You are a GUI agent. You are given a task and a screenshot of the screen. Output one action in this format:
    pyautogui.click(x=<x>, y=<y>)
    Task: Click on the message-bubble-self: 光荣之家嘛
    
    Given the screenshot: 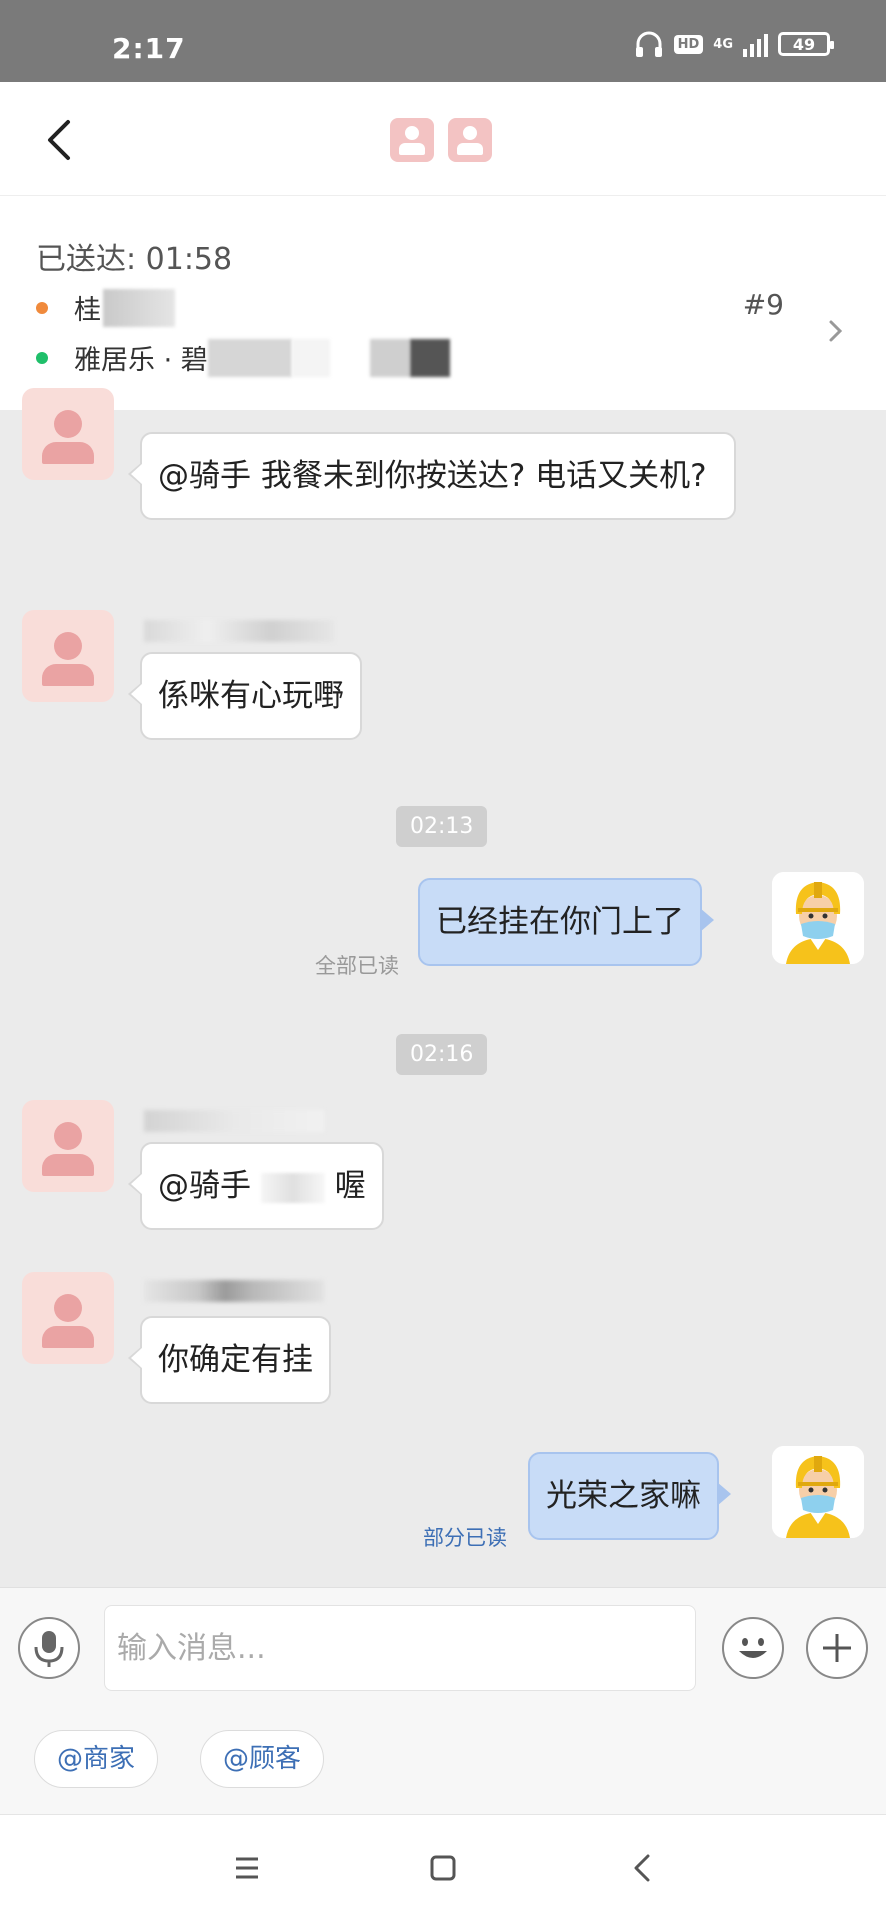 What is the action you would take?
    pyautogui.click(x=629, y=1496)
    